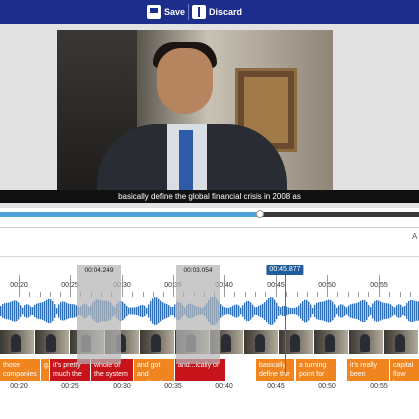  Describe the element at coordinates (276, 386) in the screenshot. I see `bottom-tick-label: 00:45` at that location.